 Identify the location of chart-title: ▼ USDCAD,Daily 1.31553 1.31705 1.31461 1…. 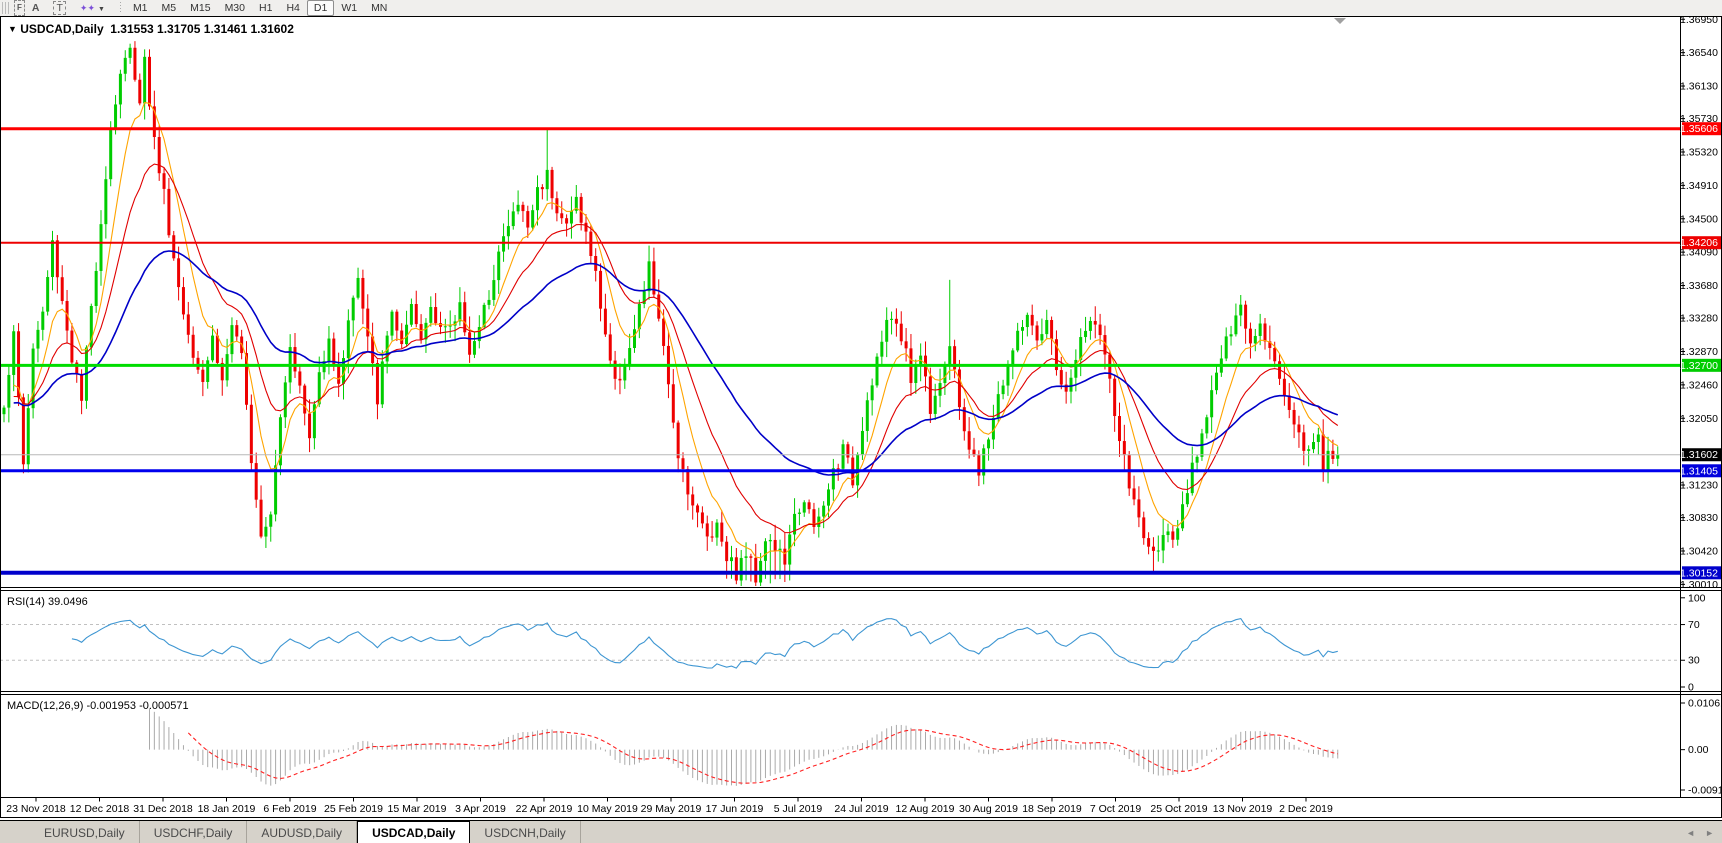
(151, 29).